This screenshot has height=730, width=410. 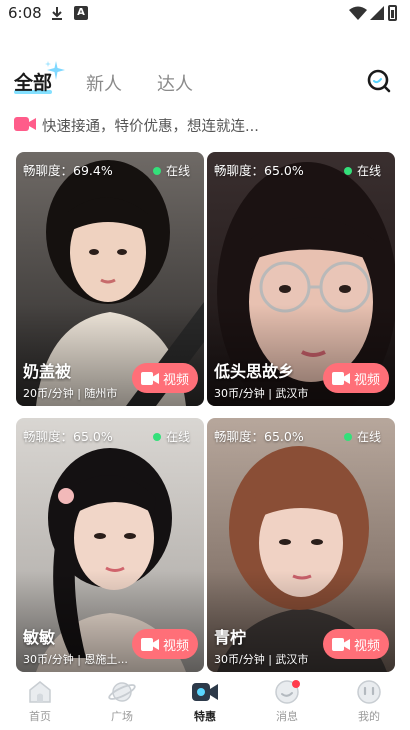 I want to click on nav-home-label: 首页, so click(x=40, y=716).